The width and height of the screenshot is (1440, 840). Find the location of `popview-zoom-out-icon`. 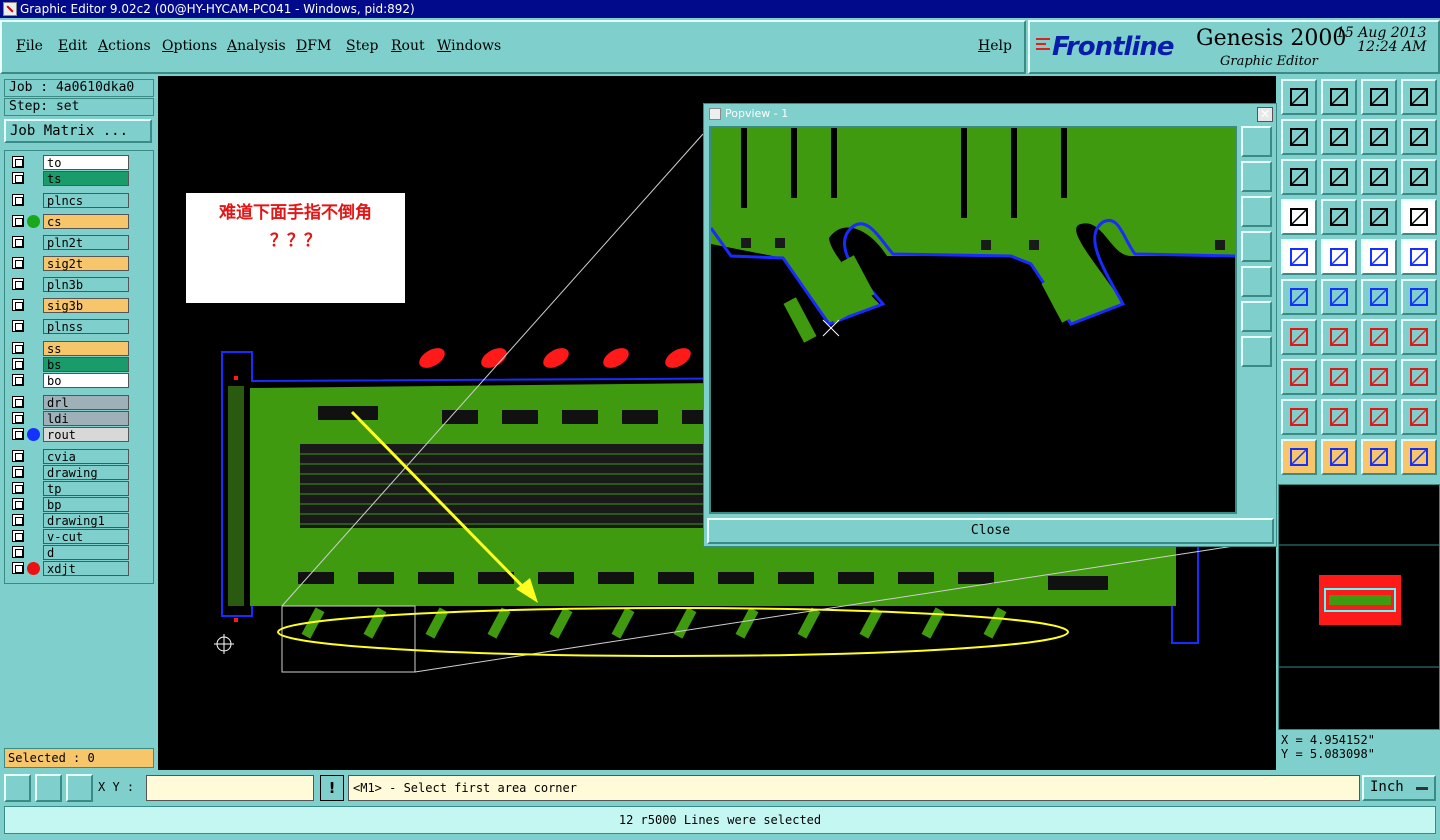

popview-zoom-out-icon is located at coordinates (1256, 351).